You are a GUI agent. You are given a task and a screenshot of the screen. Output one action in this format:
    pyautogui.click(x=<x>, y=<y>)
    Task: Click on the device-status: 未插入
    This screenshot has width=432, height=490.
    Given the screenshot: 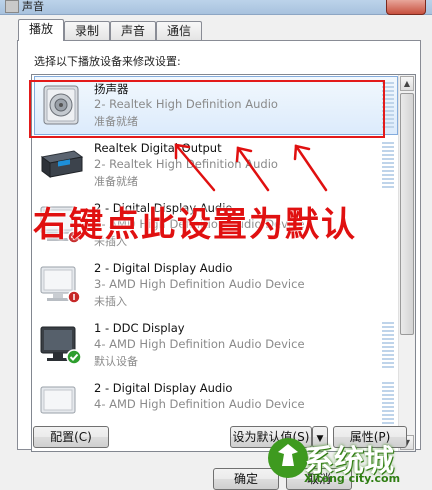 What is the action you would take?
    pyautogui.click(x=110, y=301)
    